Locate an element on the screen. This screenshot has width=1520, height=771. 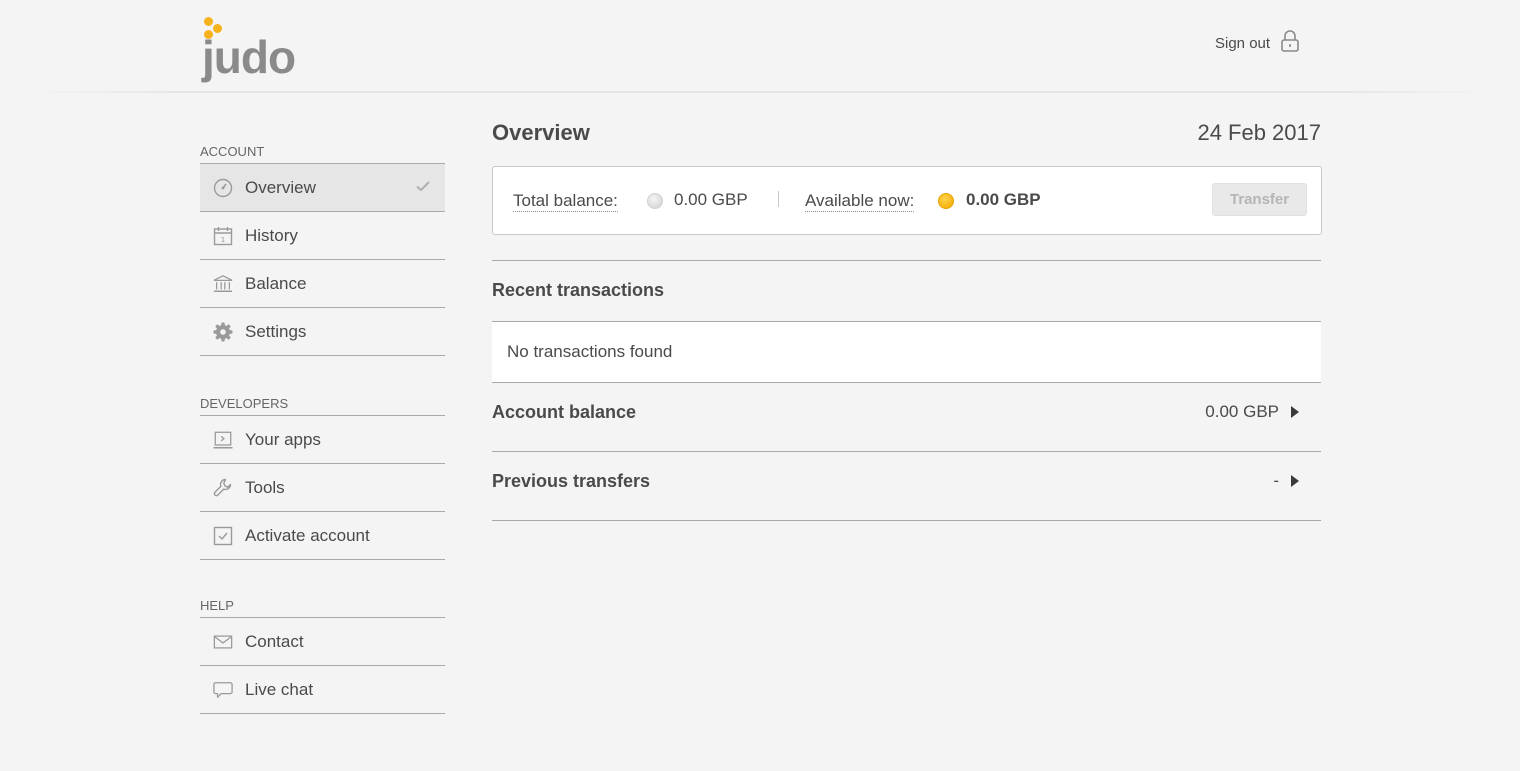
sign-out-button: Sign out is located at coordinates (1257, 43).